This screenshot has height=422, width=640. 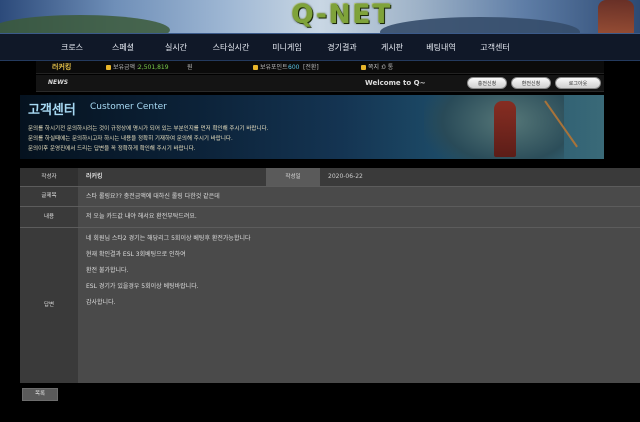 What do you see at coordinates (231, 48) in the screenshot?
I see `nav-item-star-live: 스타실시간` at bounding box center [231, 48].